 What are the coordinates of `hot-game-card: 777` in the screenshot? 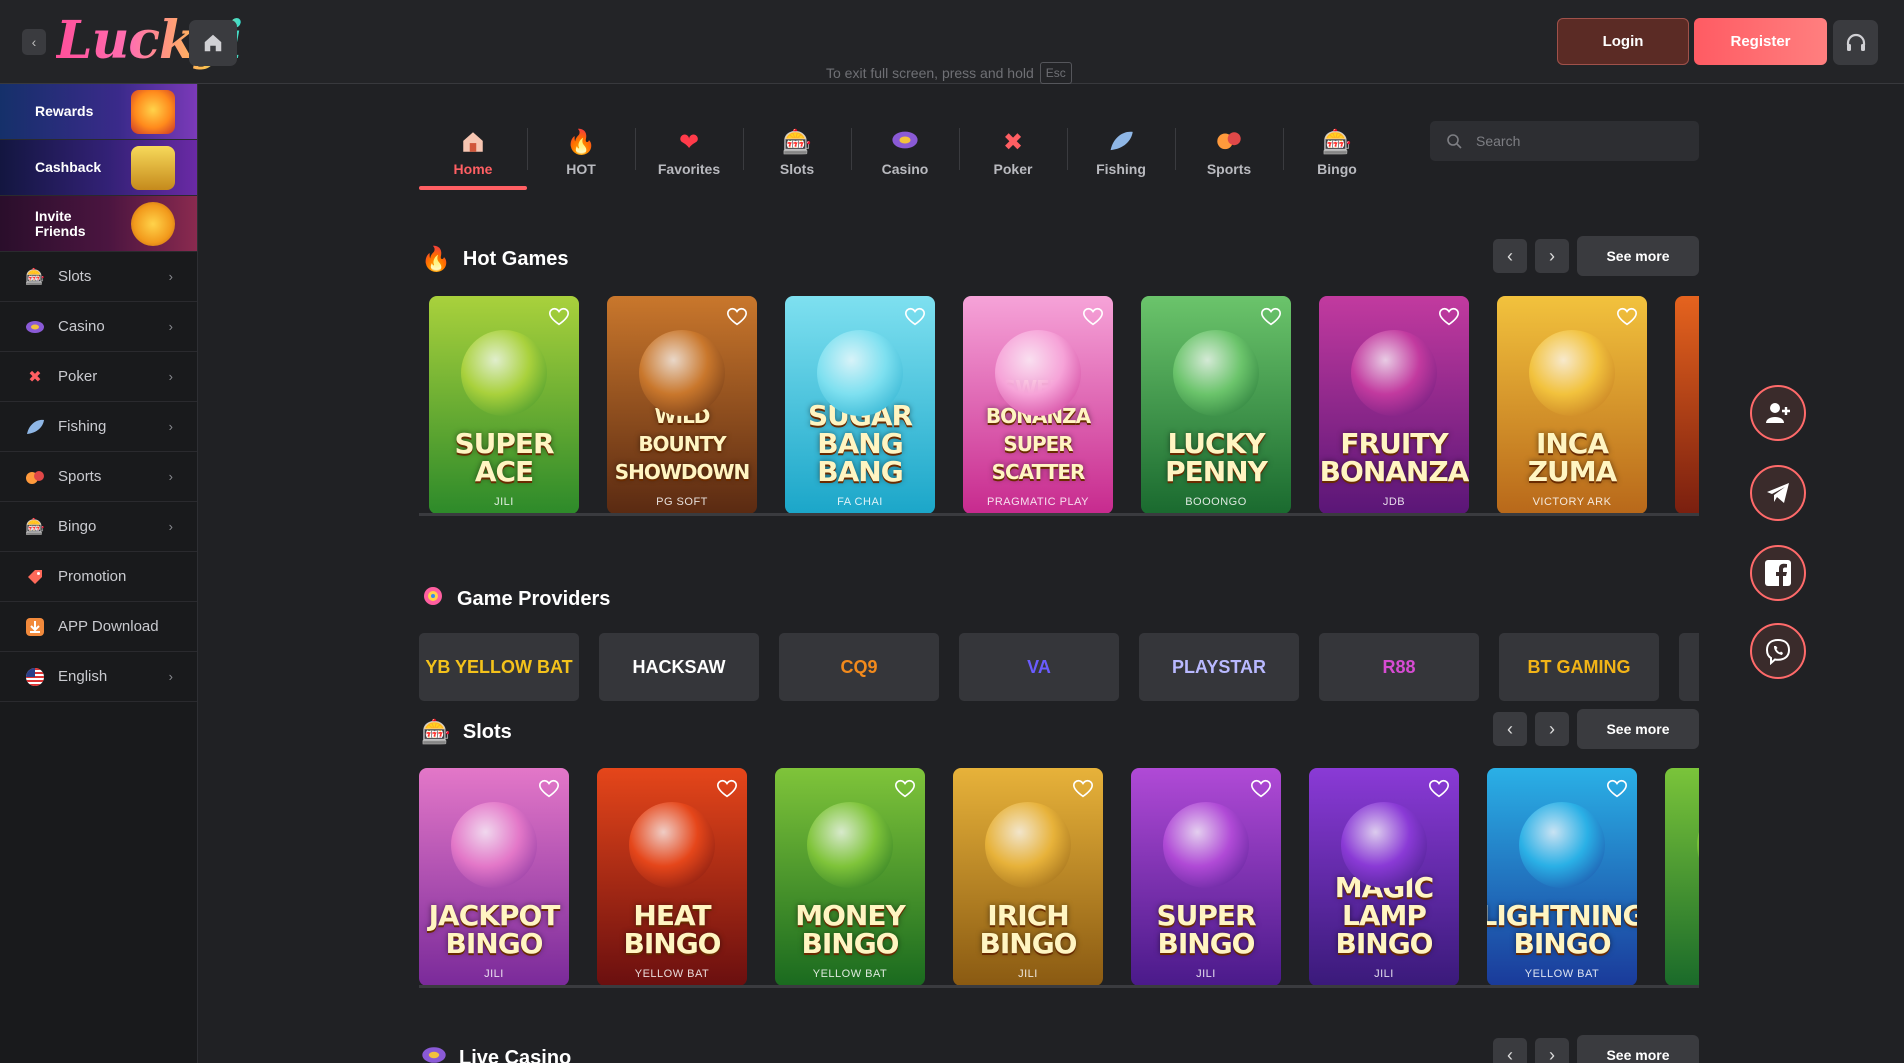 It's located at (1687, 405).